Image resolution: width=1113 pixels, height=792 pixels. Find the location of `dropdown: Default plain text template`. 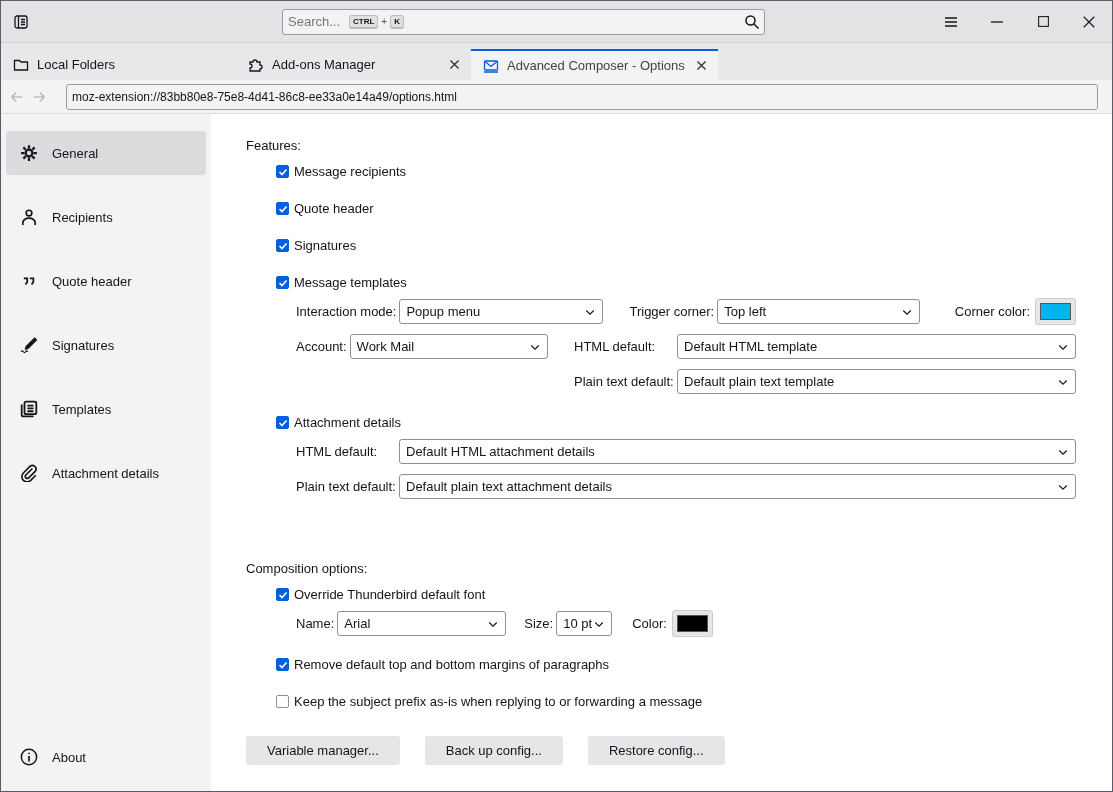

dropdown: Default plain text template is located at coordinates (876, 381).